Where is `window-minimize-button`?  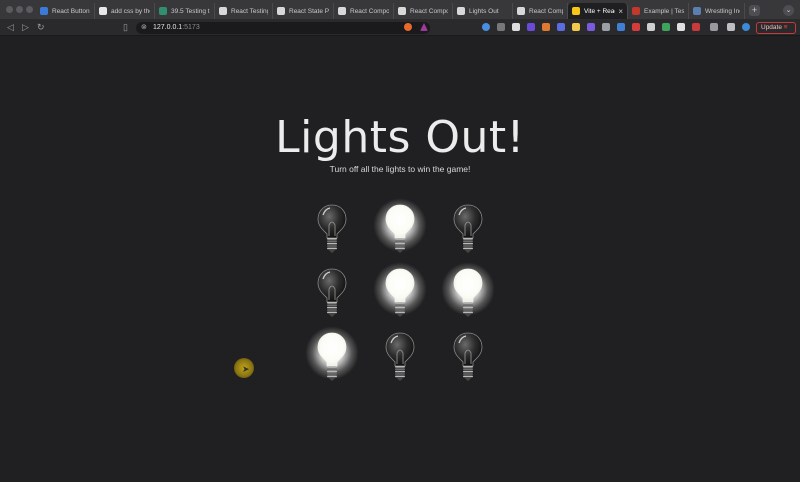 window-minimize-button is located at coordinates (19, 9).